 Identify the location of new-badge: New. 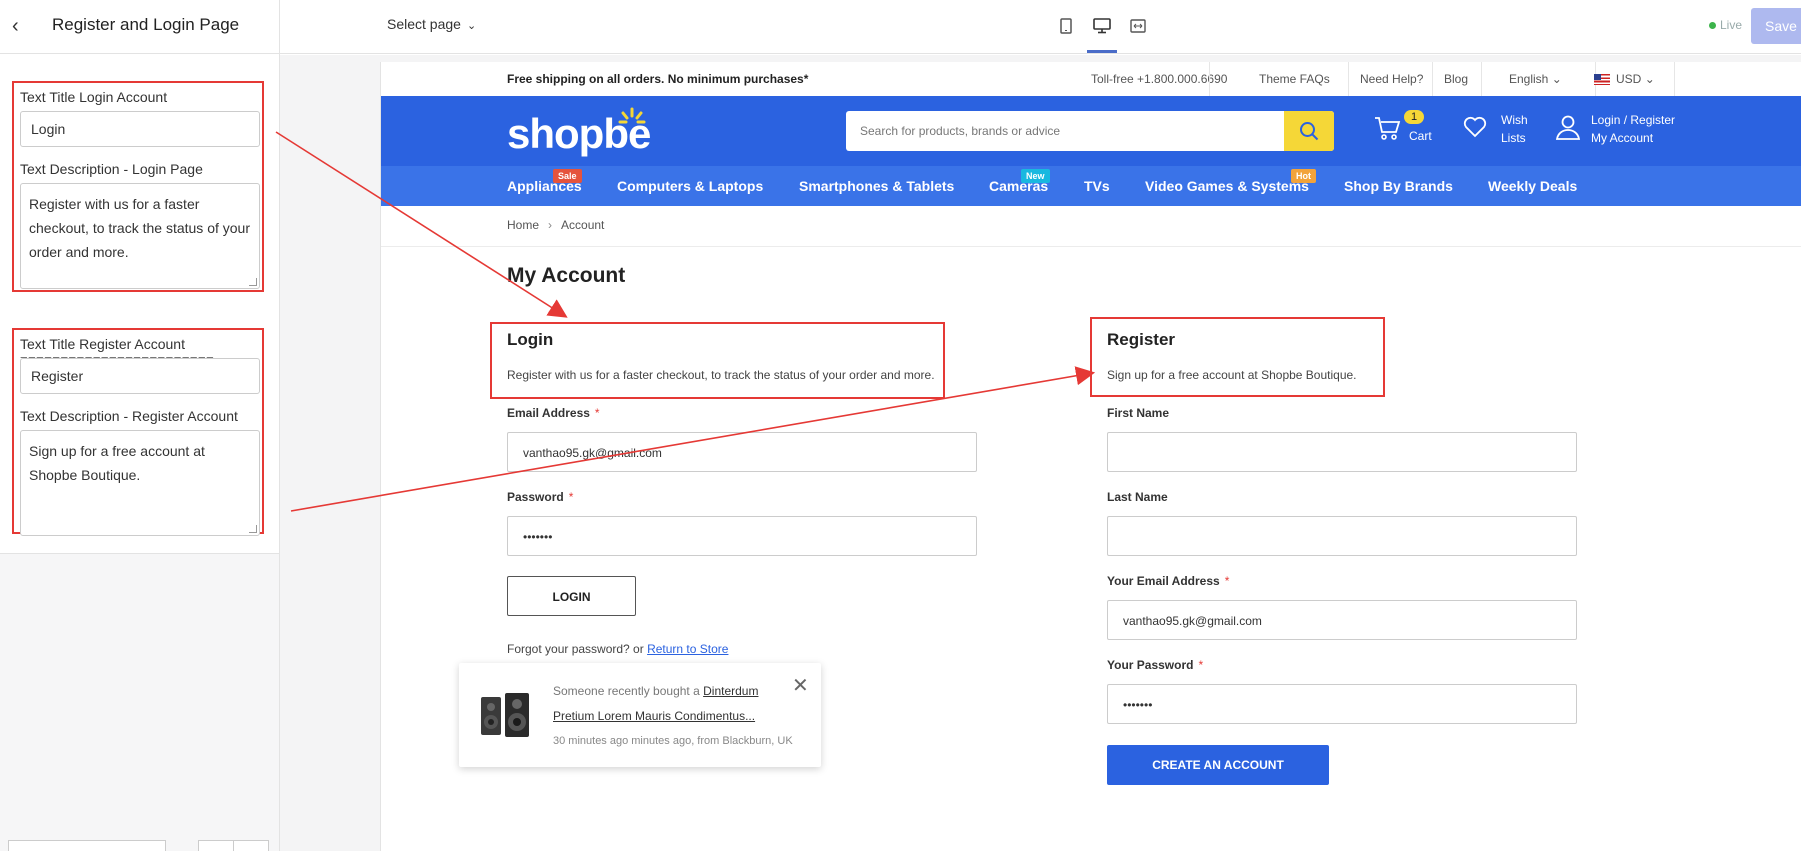
(1035, 176).